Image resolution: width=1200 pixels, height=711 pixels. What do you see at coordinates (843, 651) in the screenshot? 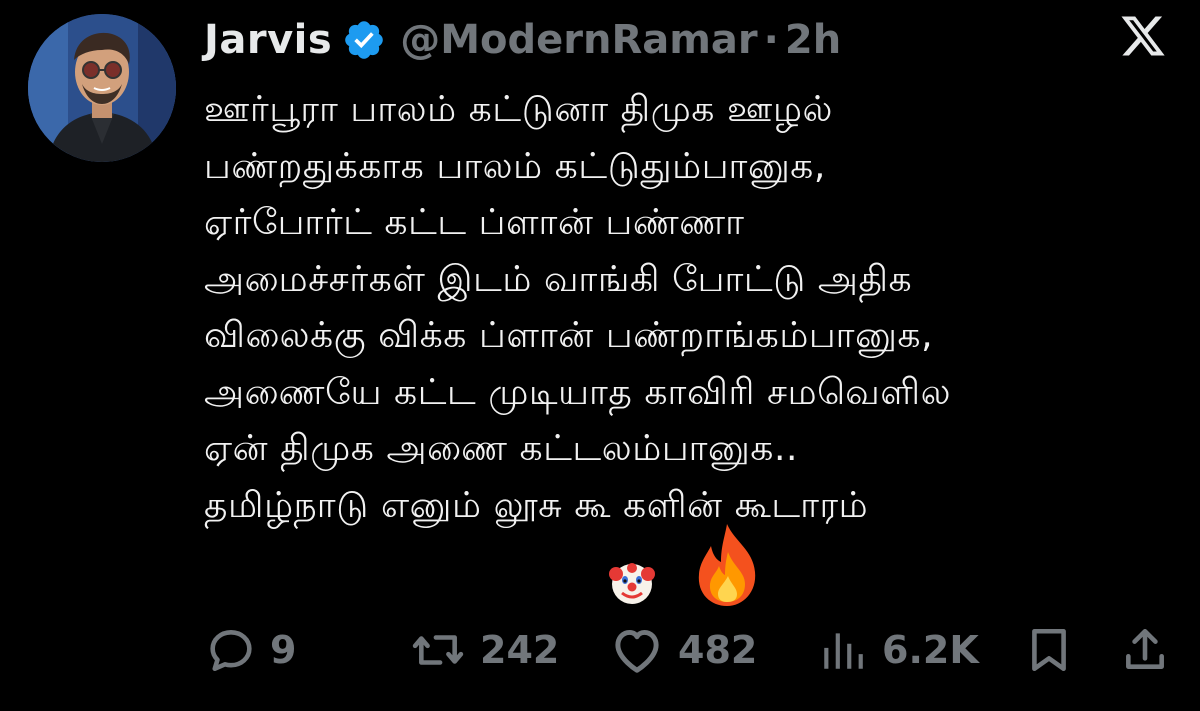
I see `analytics-icon` at bounding box center [843, 651].